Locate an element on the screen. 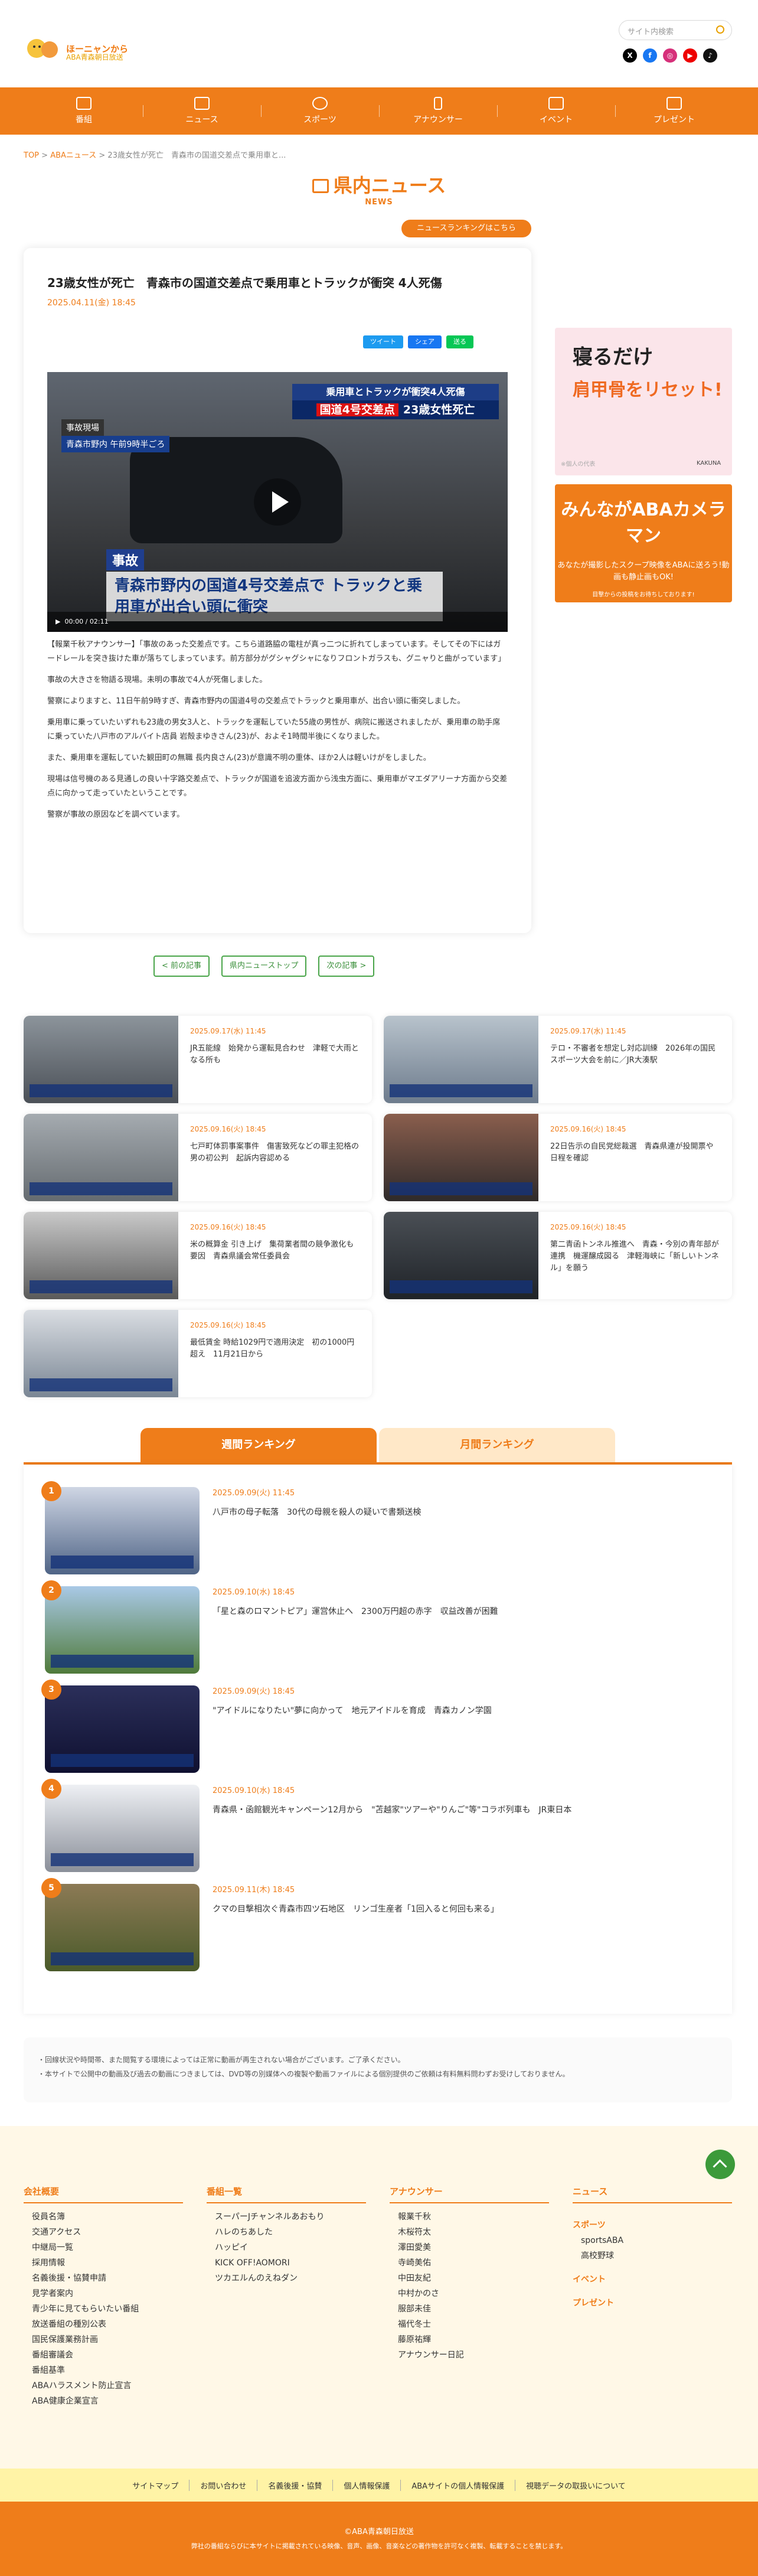  x-icon: X is located at coordinates (630, 56).